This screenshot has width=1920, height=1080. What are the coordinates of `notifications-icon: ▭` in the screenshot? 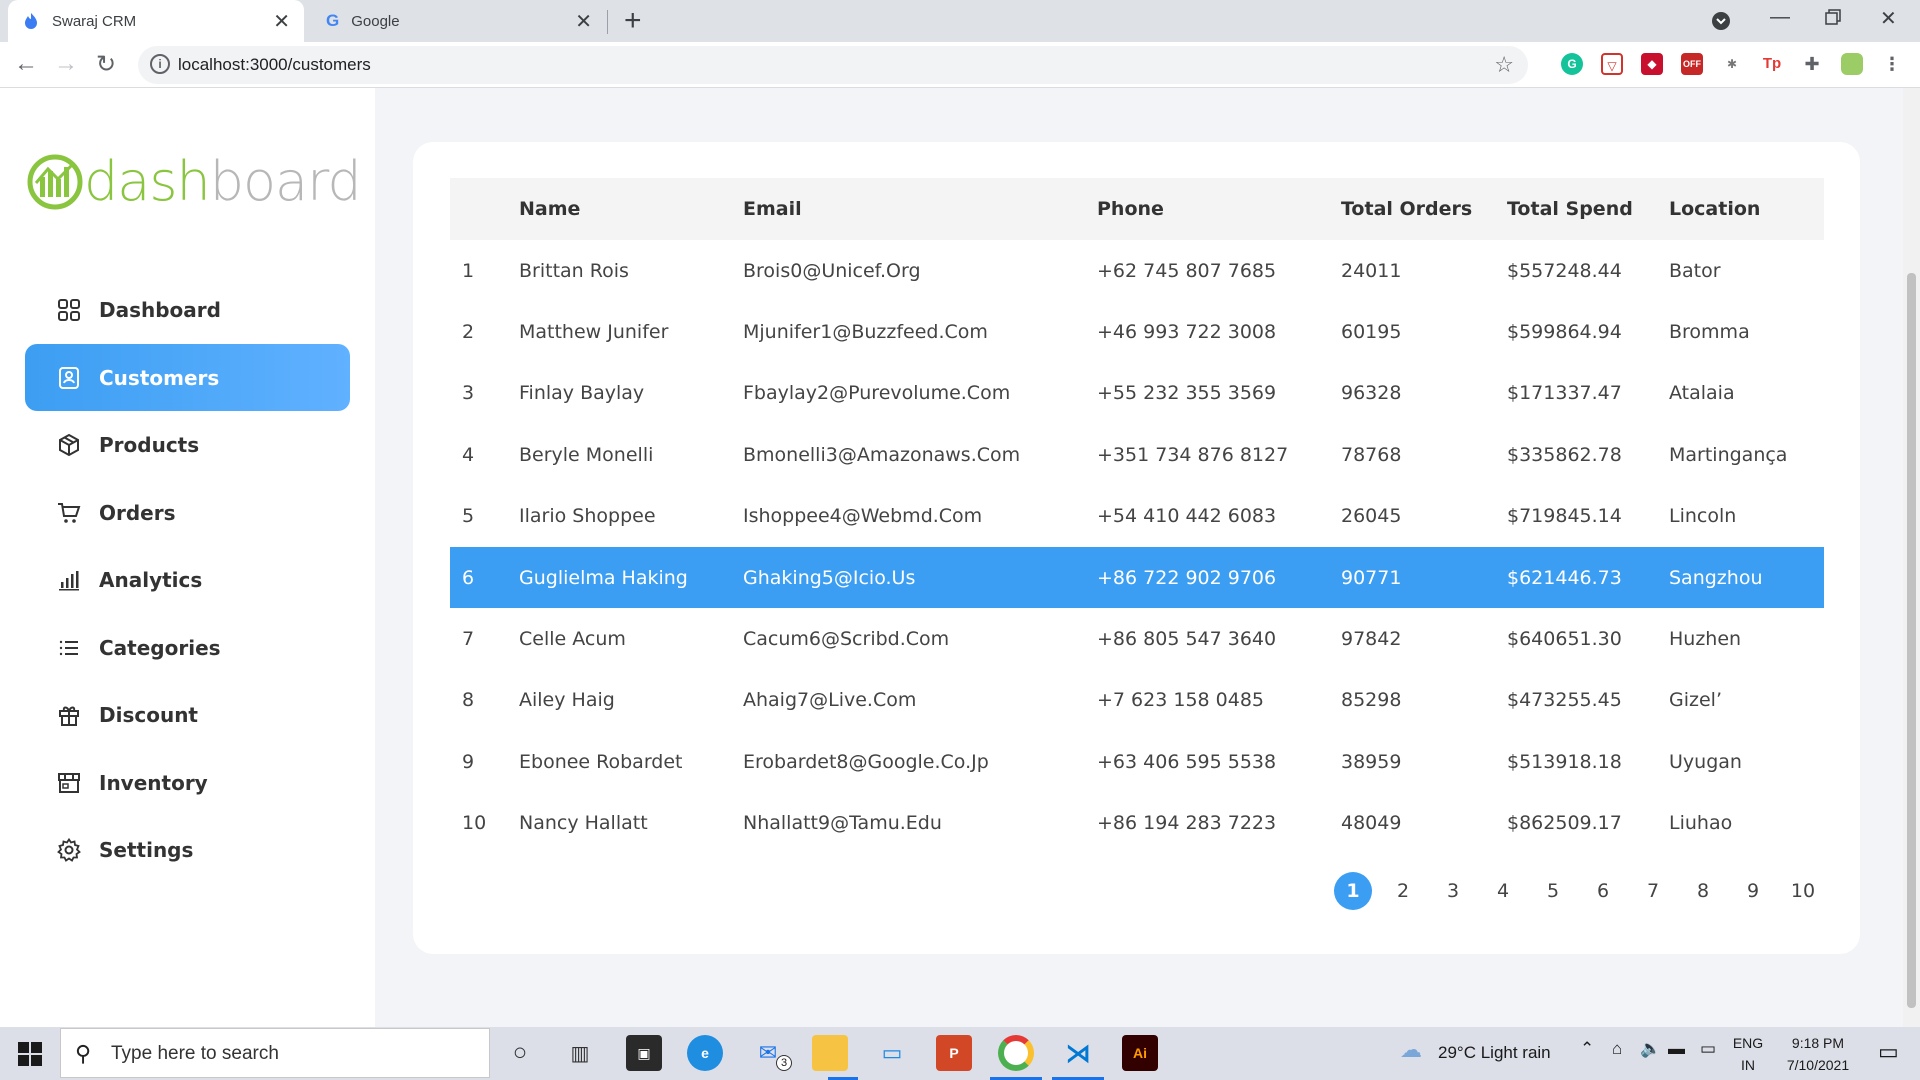 It's located at (1888, 1052).